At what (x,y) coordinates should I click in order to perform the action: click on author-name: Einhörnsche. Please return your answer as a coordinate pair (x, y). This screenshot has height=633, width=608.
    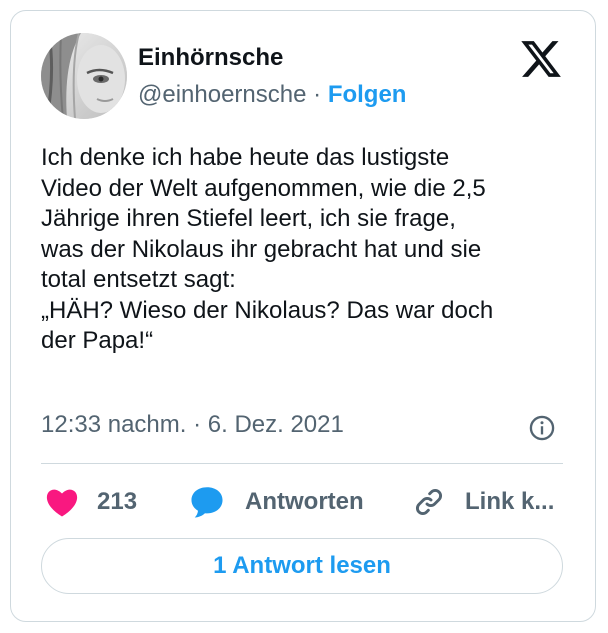
    Looking at the image, I should click on (210, 58).